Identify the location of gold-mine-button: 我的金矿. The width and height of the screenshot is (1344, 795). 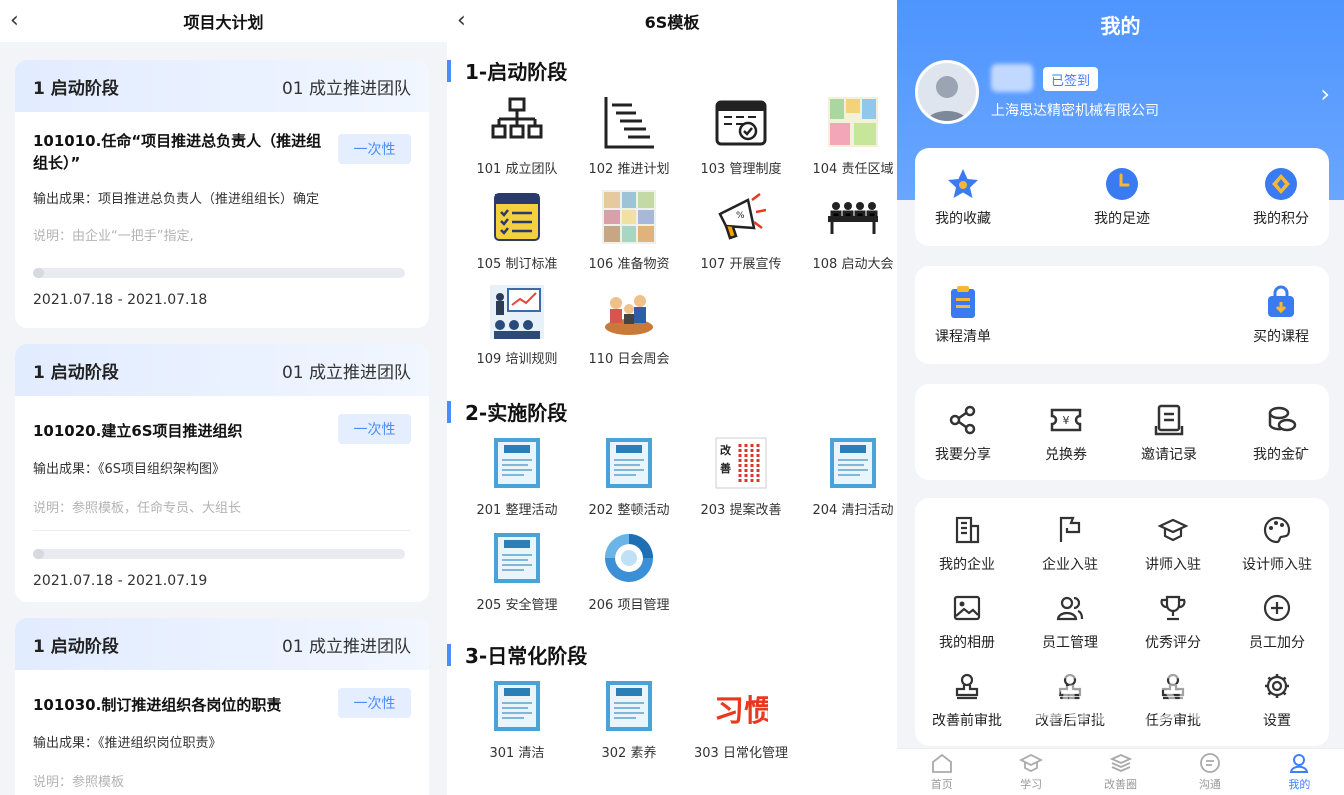
(1281, 433).